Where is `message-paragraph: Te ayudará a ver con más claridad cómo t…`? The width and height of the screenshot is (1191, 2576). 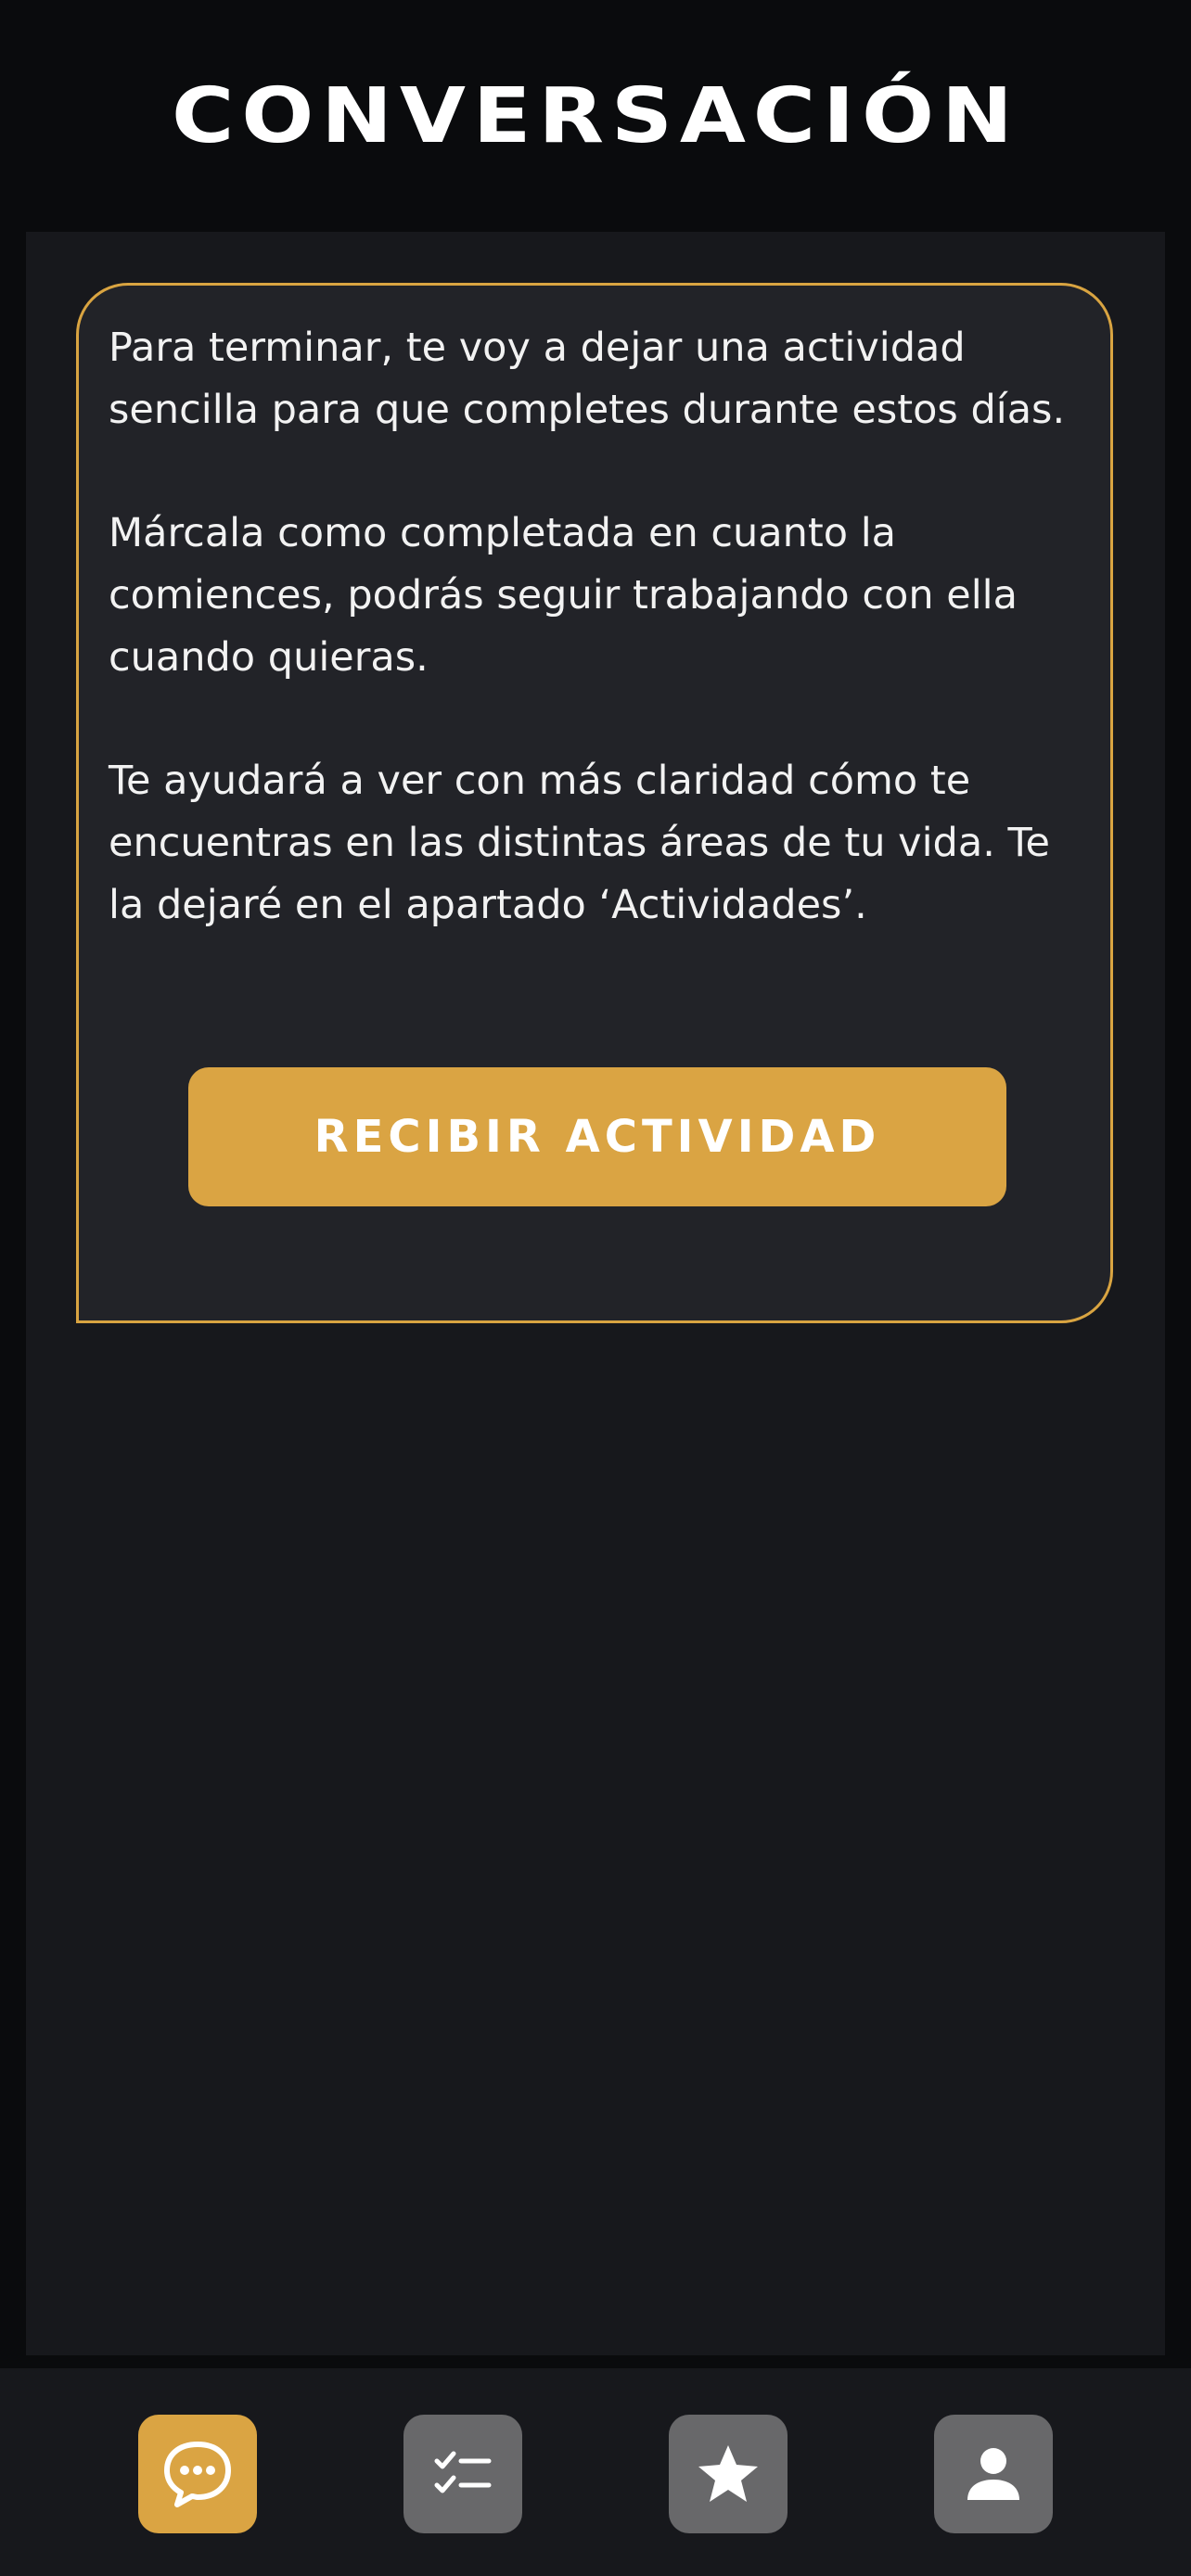 message-paragraph: Te ayudará a ver con más claridad cómo t… is located at coordinates (579, 843).